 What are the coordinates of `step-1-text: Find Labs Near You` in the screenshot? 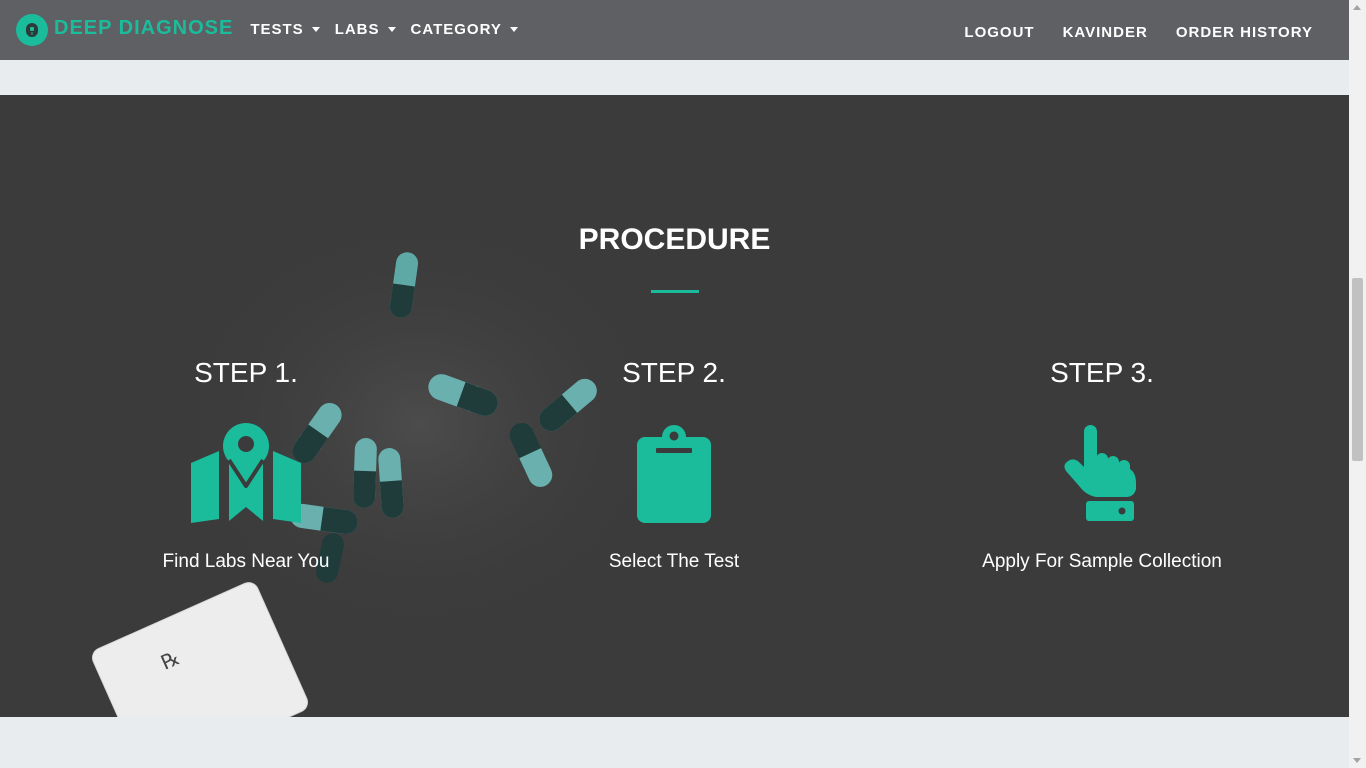 It's located at (246, 561).